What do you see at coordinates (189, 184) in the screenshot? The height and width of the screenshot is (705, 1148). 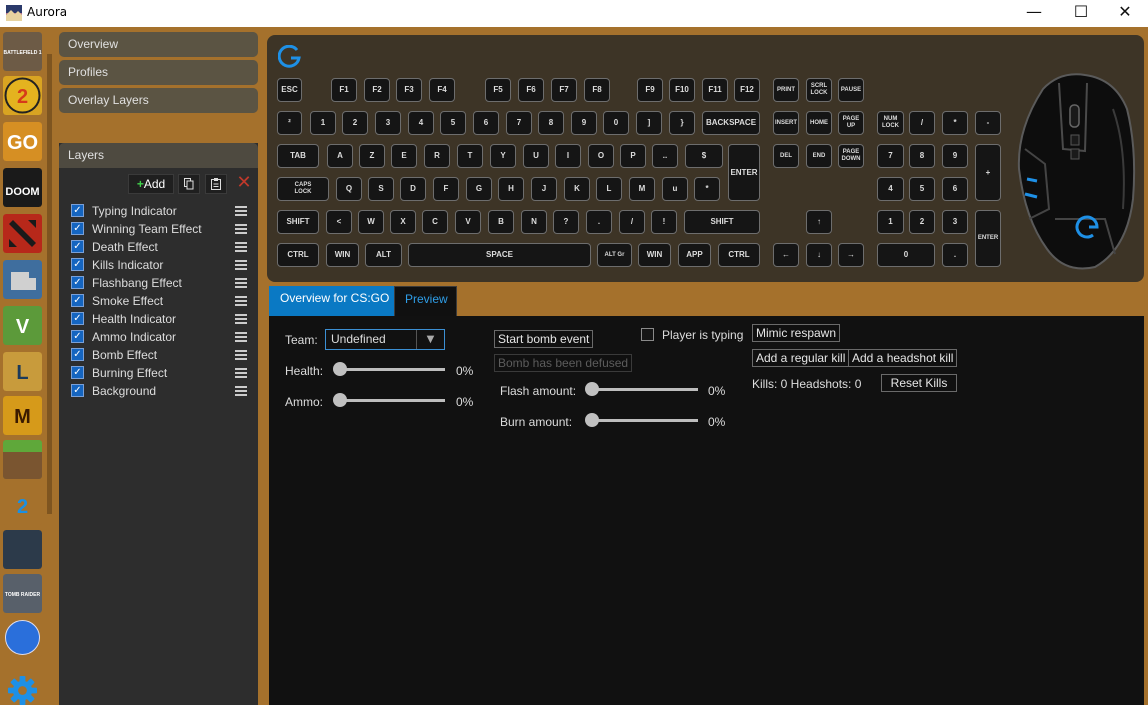 I see `copy-layer-button` at bounding box center [189, 184].